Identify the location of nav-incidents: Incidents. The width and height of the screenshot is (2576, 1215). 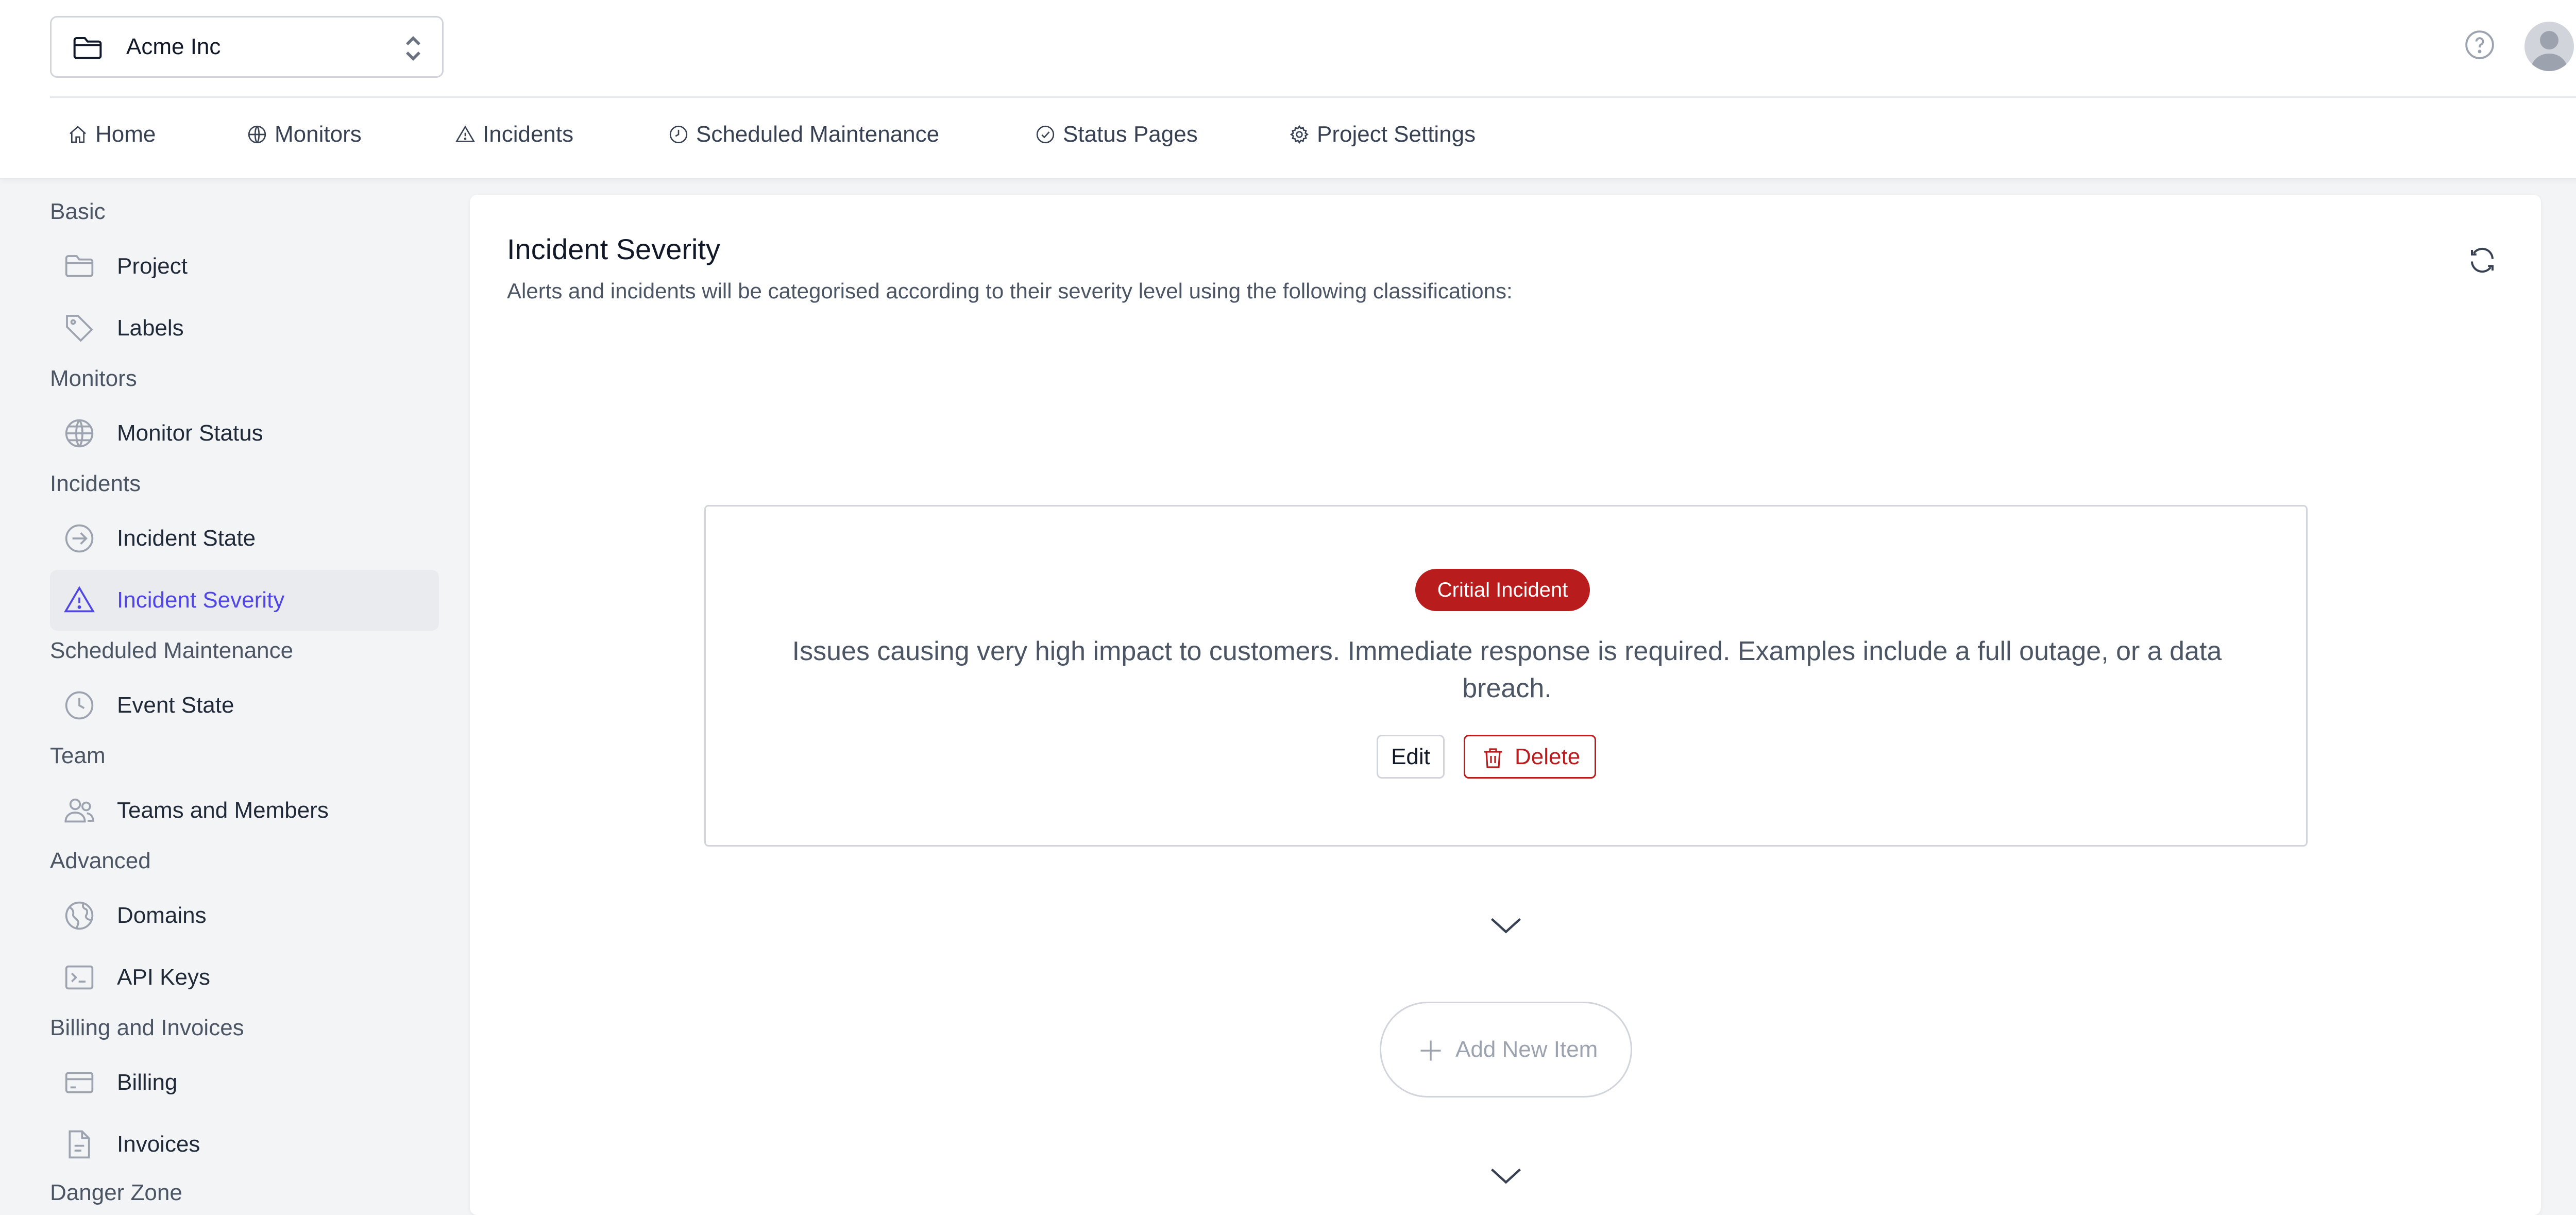
(514, 134).